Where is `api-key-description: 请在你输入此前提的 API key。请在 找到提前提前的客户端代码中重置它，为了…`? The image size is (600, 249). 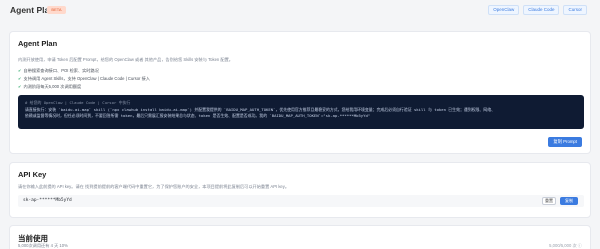 api-key-description: 请在你输入此前提的 API key。请在 找到提前提前的客户端代码中重置它，为了… is located at coordinates (154, 186).